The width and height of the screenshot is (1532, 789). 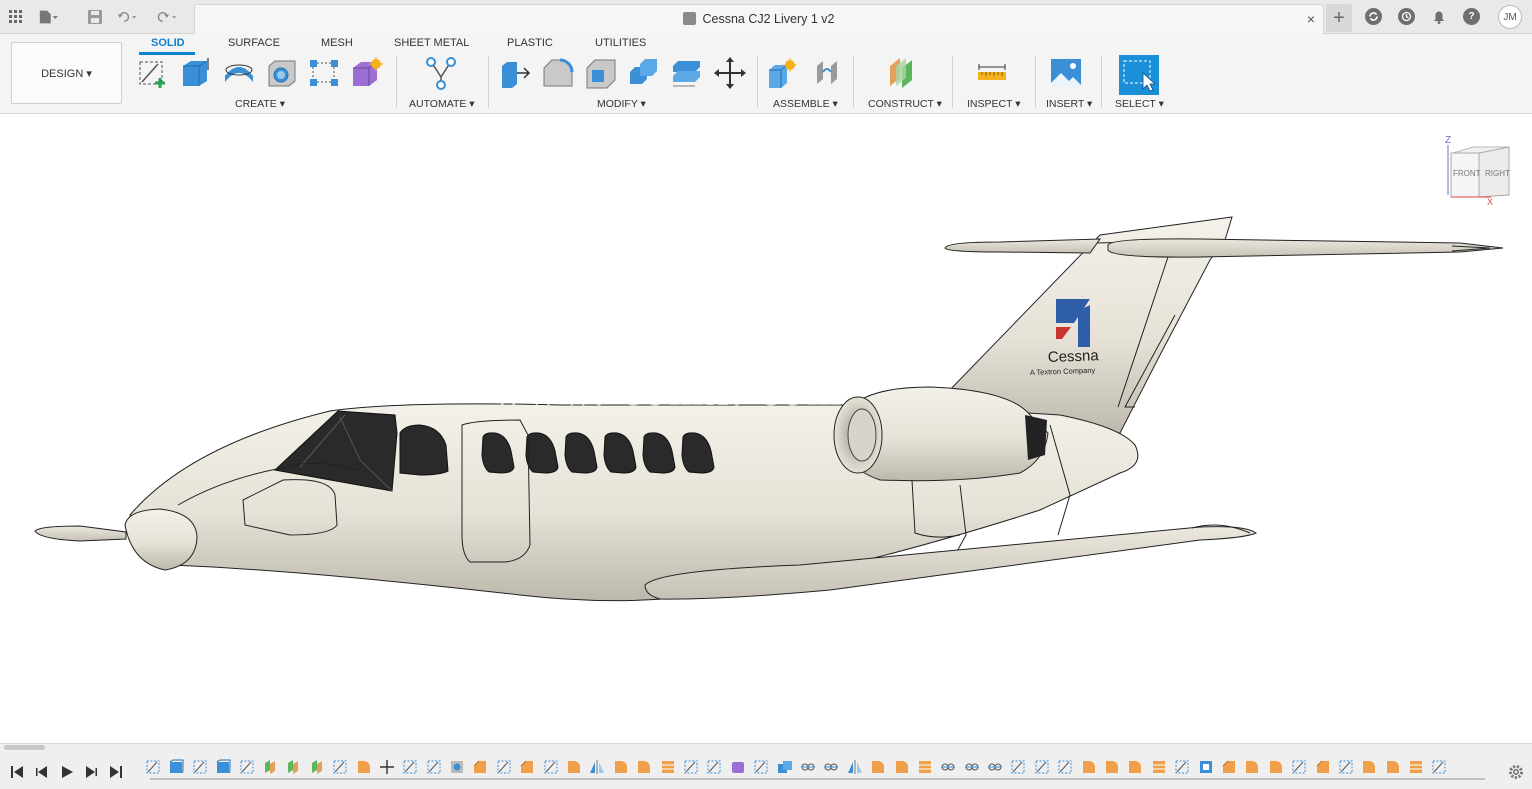 What do you see at coordinates (16, 17) in the screenshot?
I see `grid-icon` at bounding box center [16, 17].